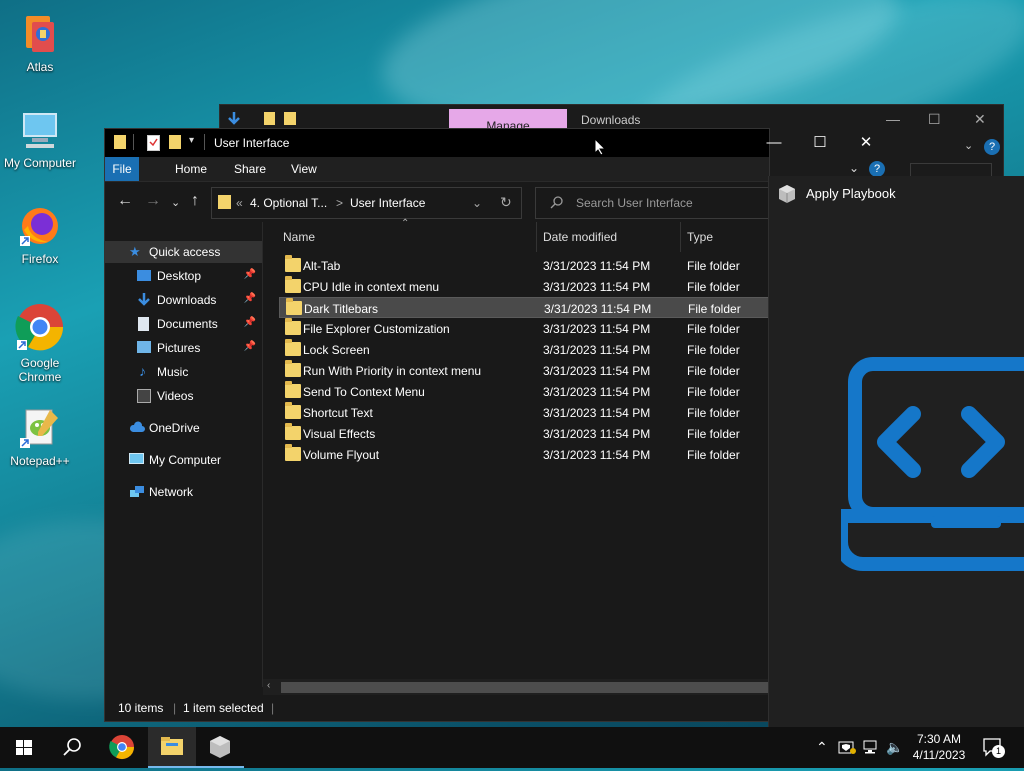 The image size is (1024, 771). Describe the element at coordinates (252, 143) in the screenshot. I see `window-title: User Interface` at that location.